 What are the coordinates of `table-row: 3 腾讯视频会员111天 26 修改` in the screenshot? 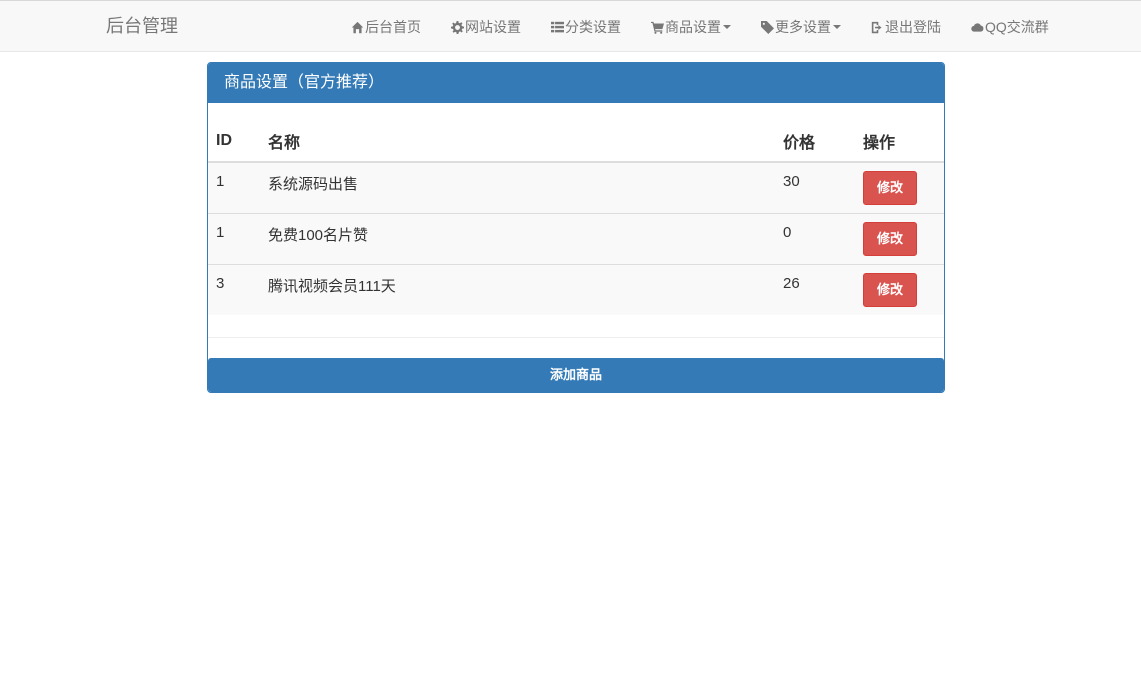 It's located at (576, 289).